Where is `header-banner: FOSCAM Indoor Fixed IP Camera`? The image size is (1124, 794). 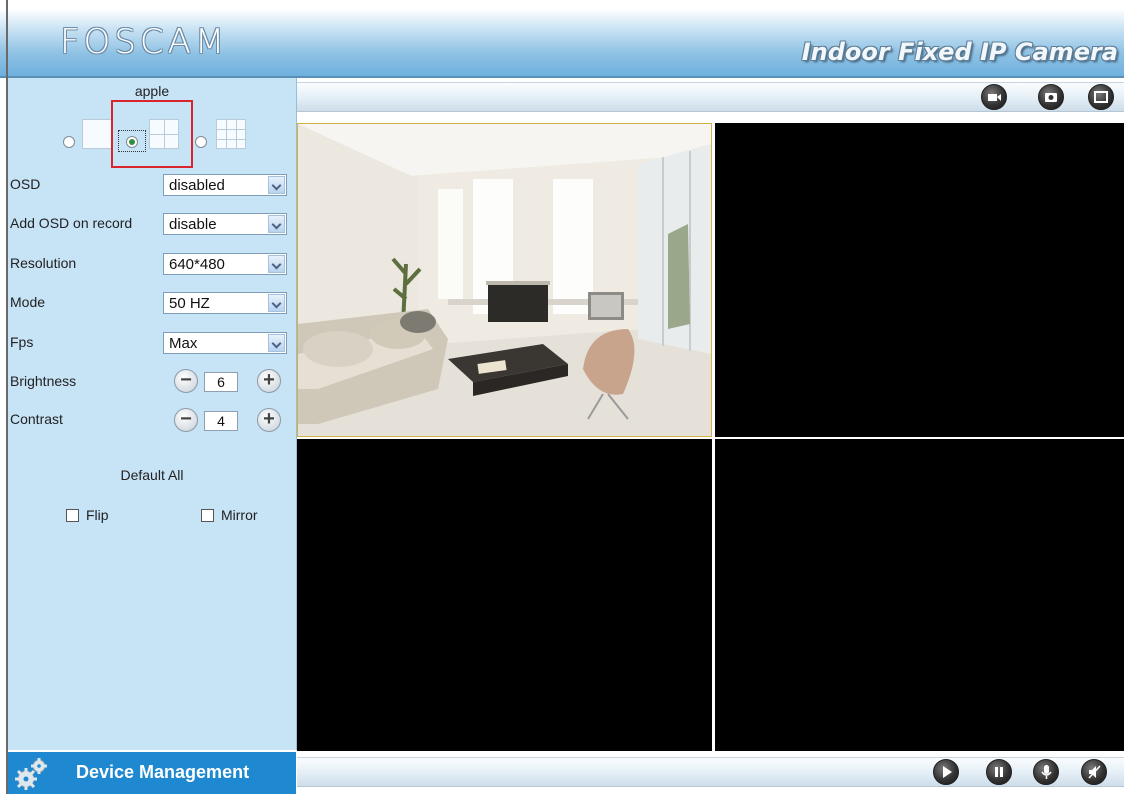 header-banner: FOSCAM Indoor Fixed IP Camera is located at coordinates (562, 39).